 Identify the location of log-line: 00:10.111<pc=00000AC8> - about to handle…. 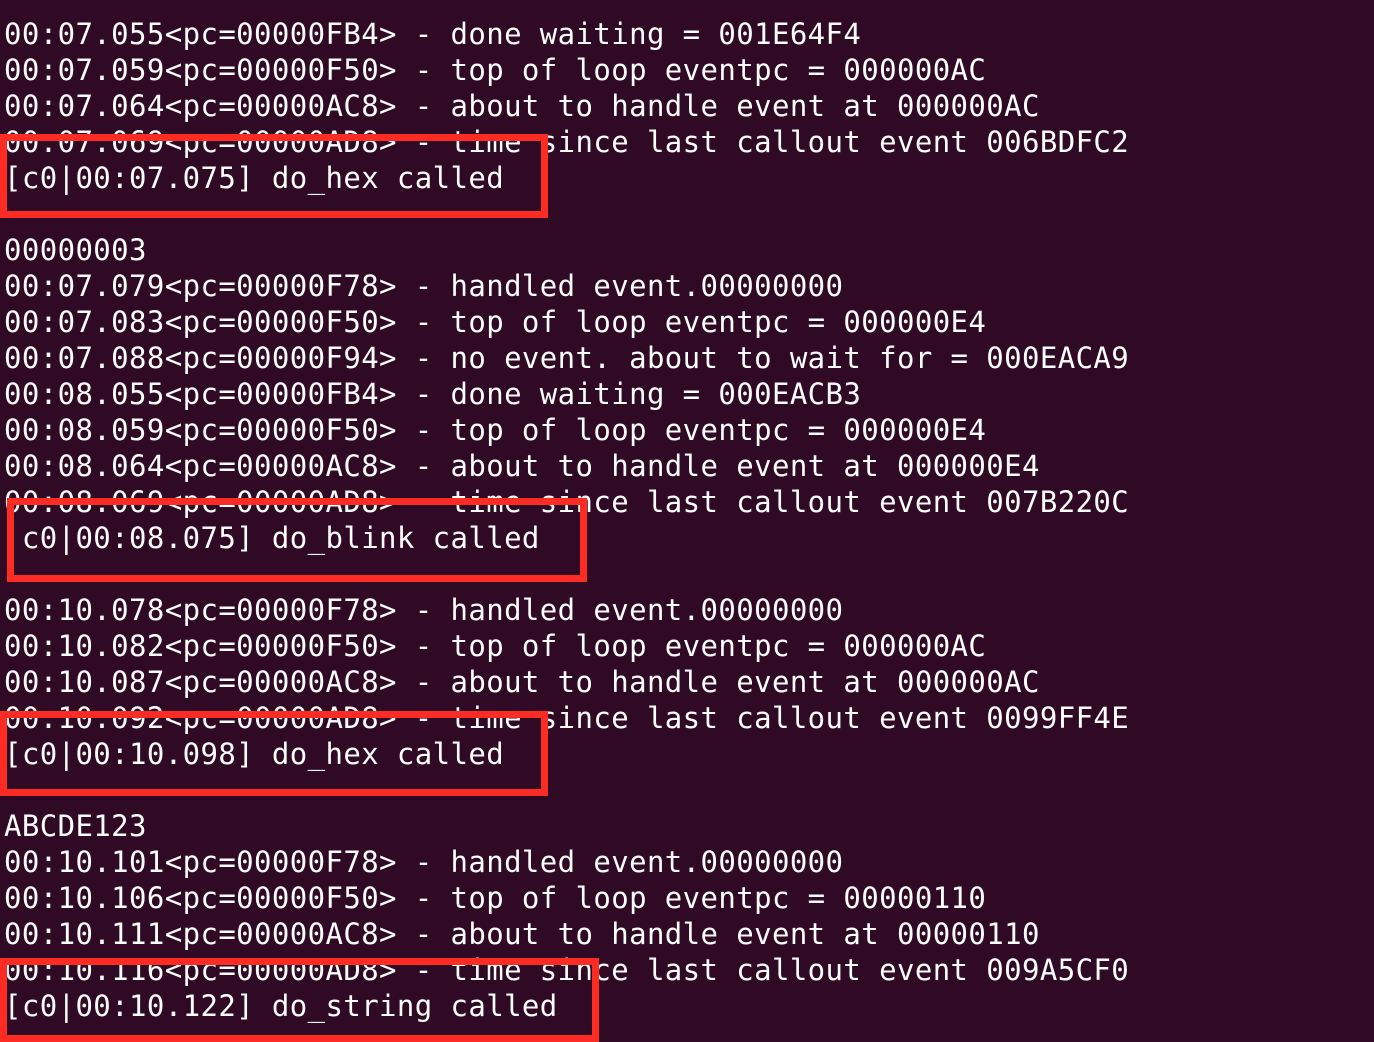
(522, 934).